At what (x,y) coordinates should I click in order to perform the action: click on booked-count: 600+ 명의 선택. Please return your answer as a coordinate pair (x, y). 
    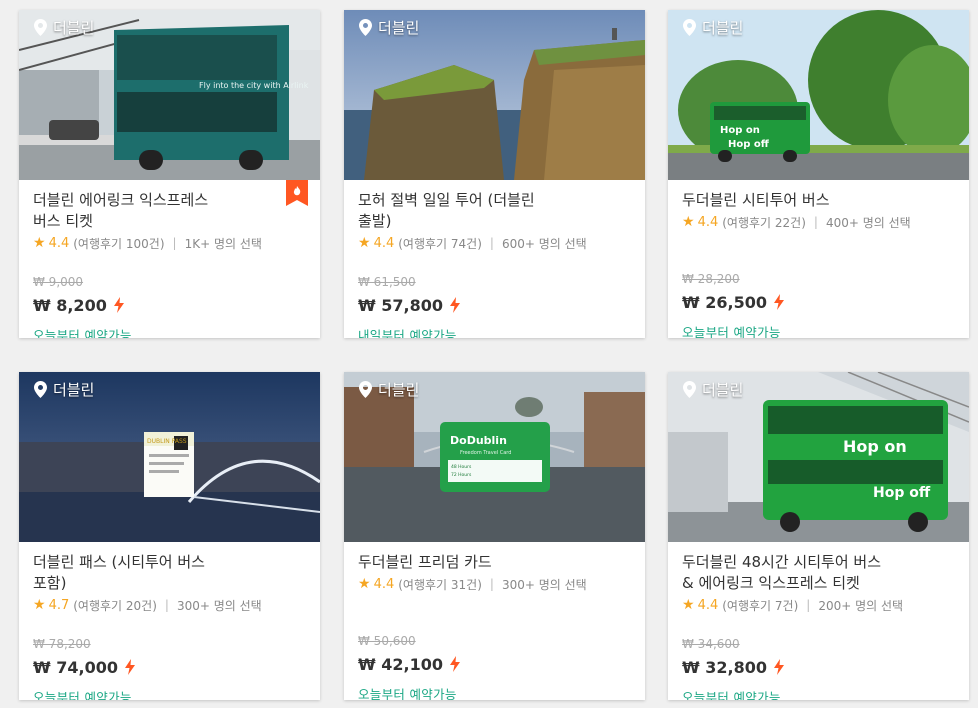
    Looking at the image, I should click on (544, 243).